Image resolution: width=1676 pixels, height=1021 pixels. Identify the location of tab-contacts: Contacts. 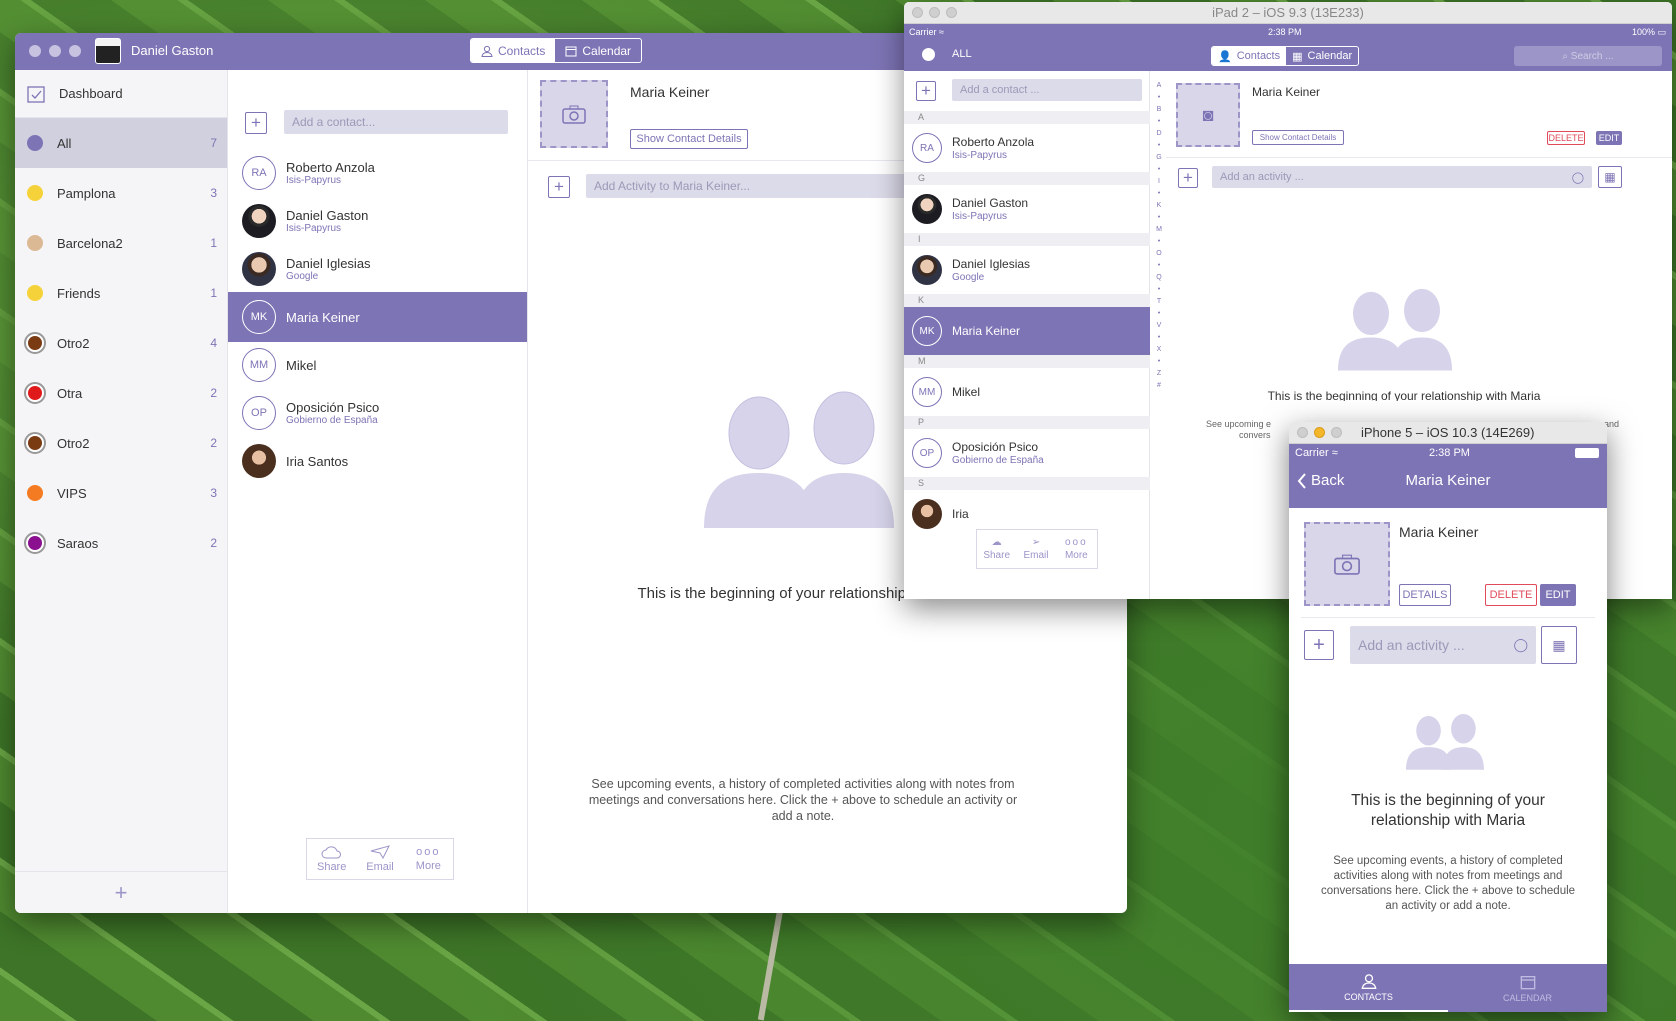
(513, 50).